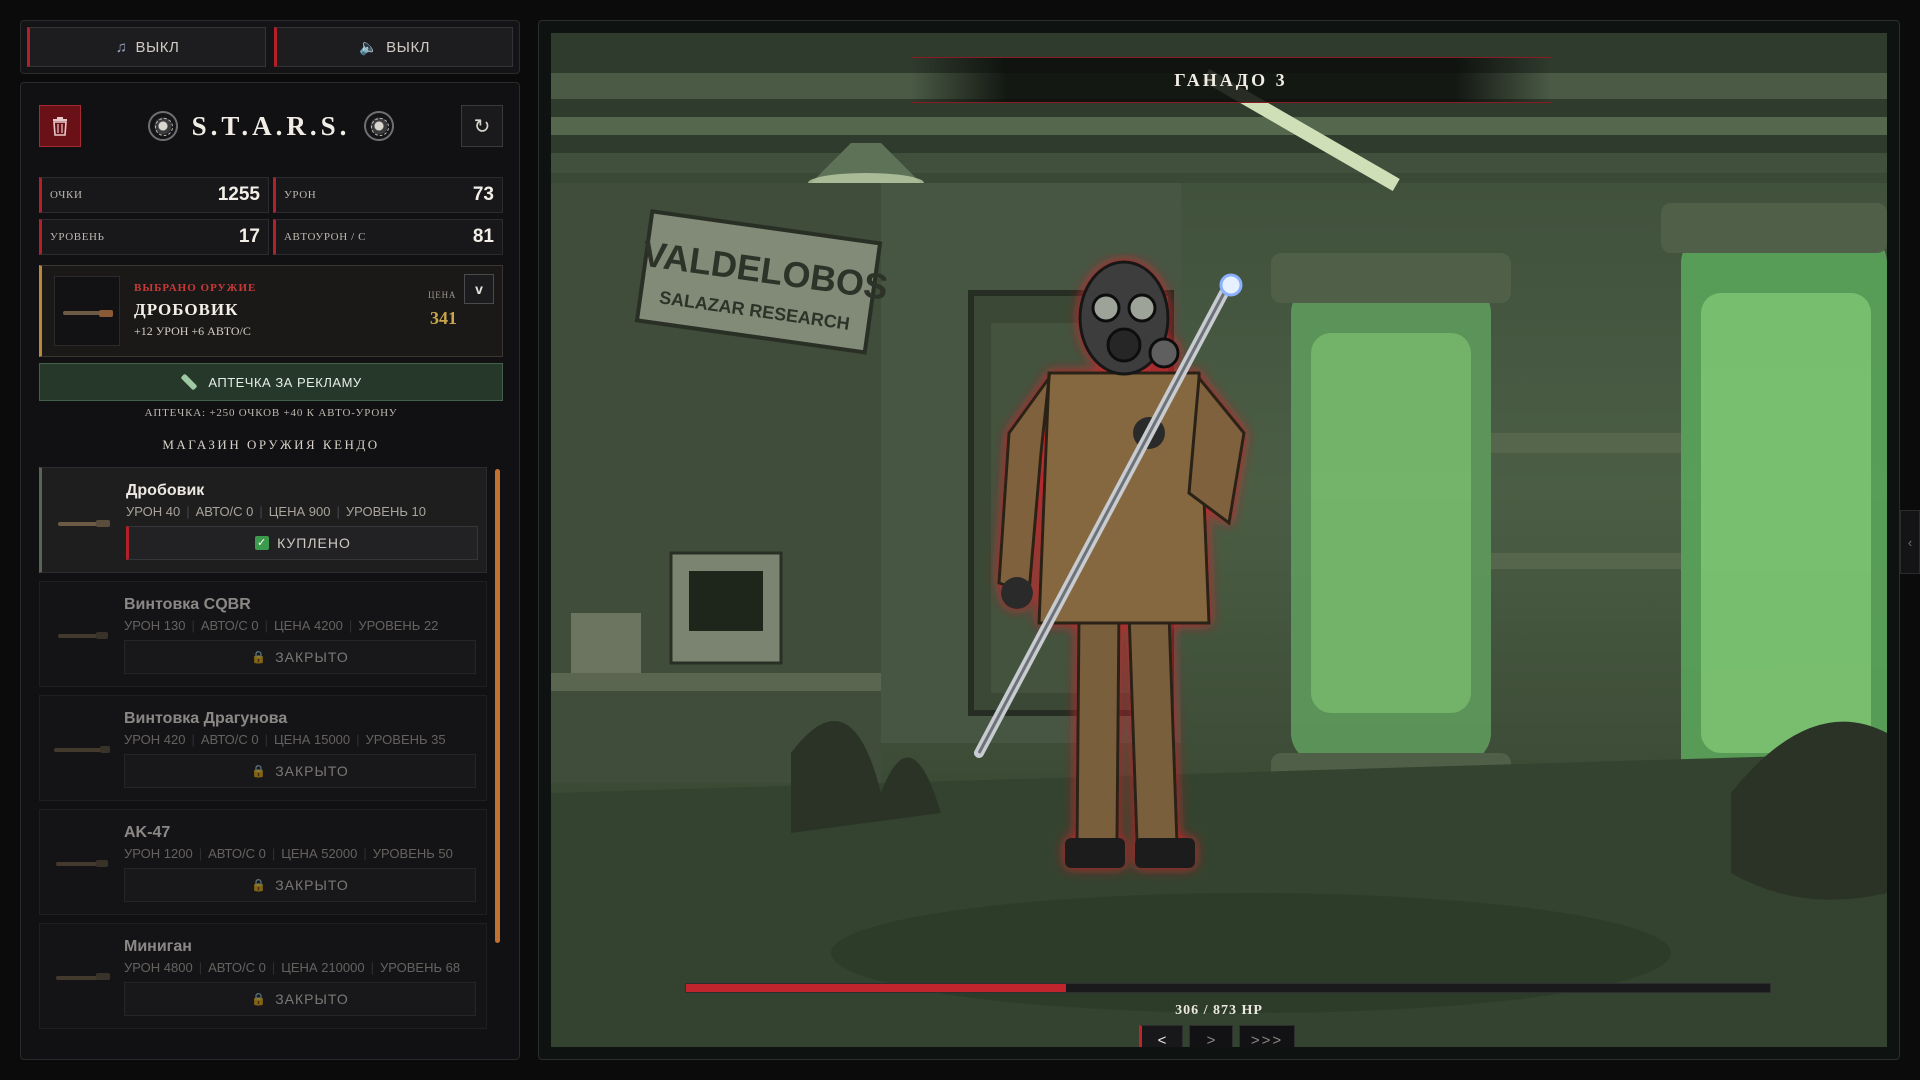 Image resolution: width=1920 pixels, height=1080 pixels. I want to click on refresh-button: ↻, so click(482, 126).